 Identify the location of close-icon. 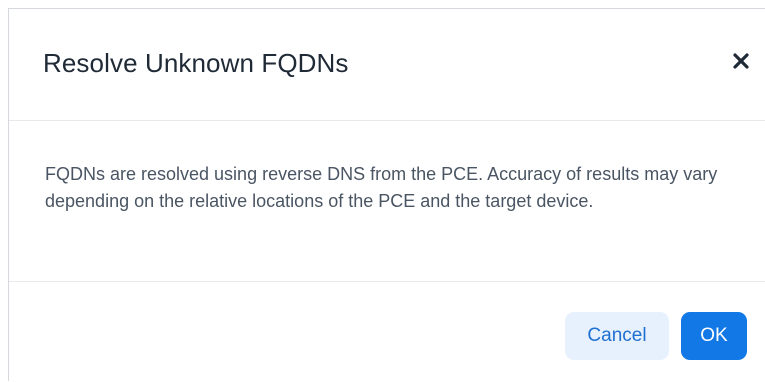
(741, 61).